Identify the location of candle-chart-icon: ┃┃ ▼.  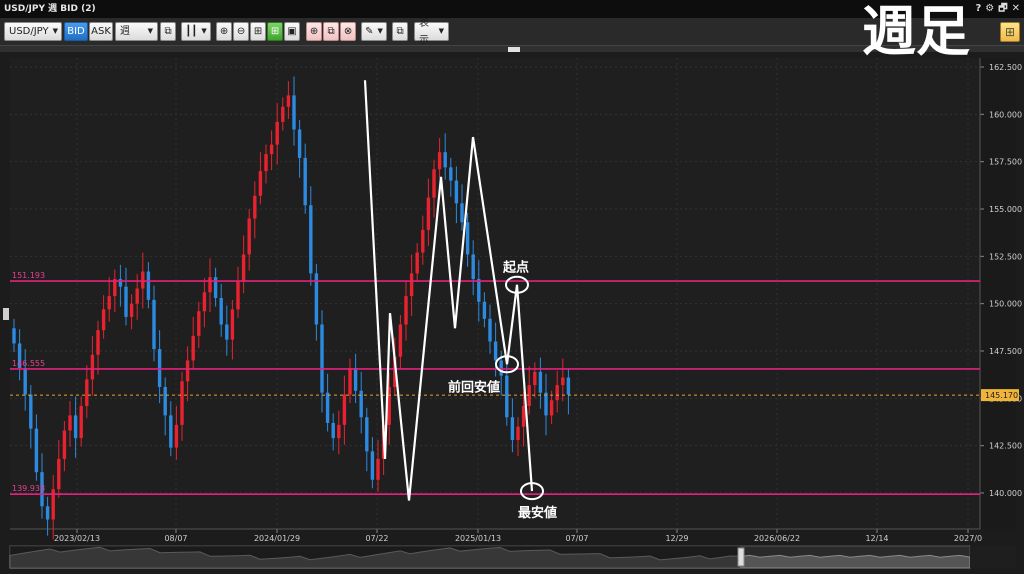
(196, 31).